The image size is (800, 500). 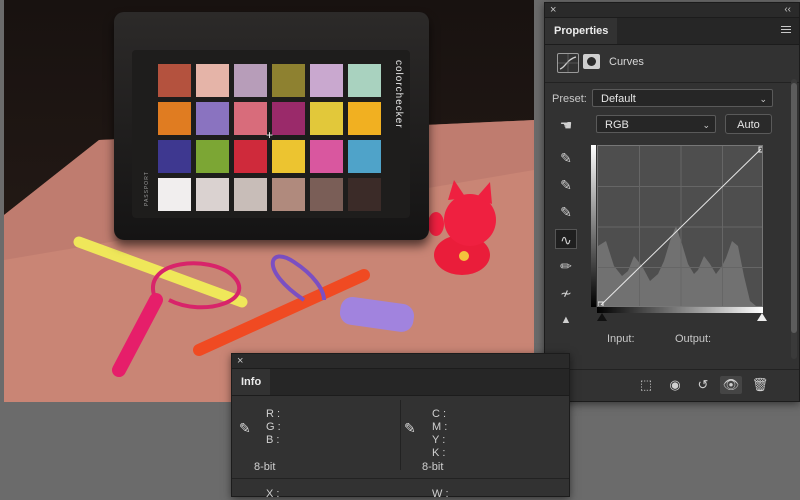 I want to click on info-y-label: Y :, so click(x=439, y=440).